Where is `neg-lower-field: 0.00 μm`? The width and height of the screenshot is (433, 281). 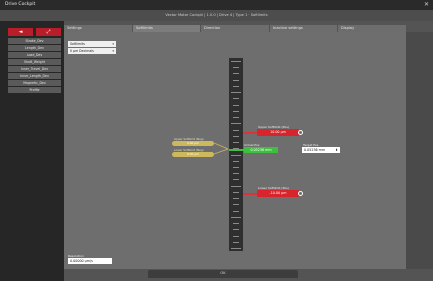 neg-lower-field: 0.00 μm is located at coordinates (193, 154).